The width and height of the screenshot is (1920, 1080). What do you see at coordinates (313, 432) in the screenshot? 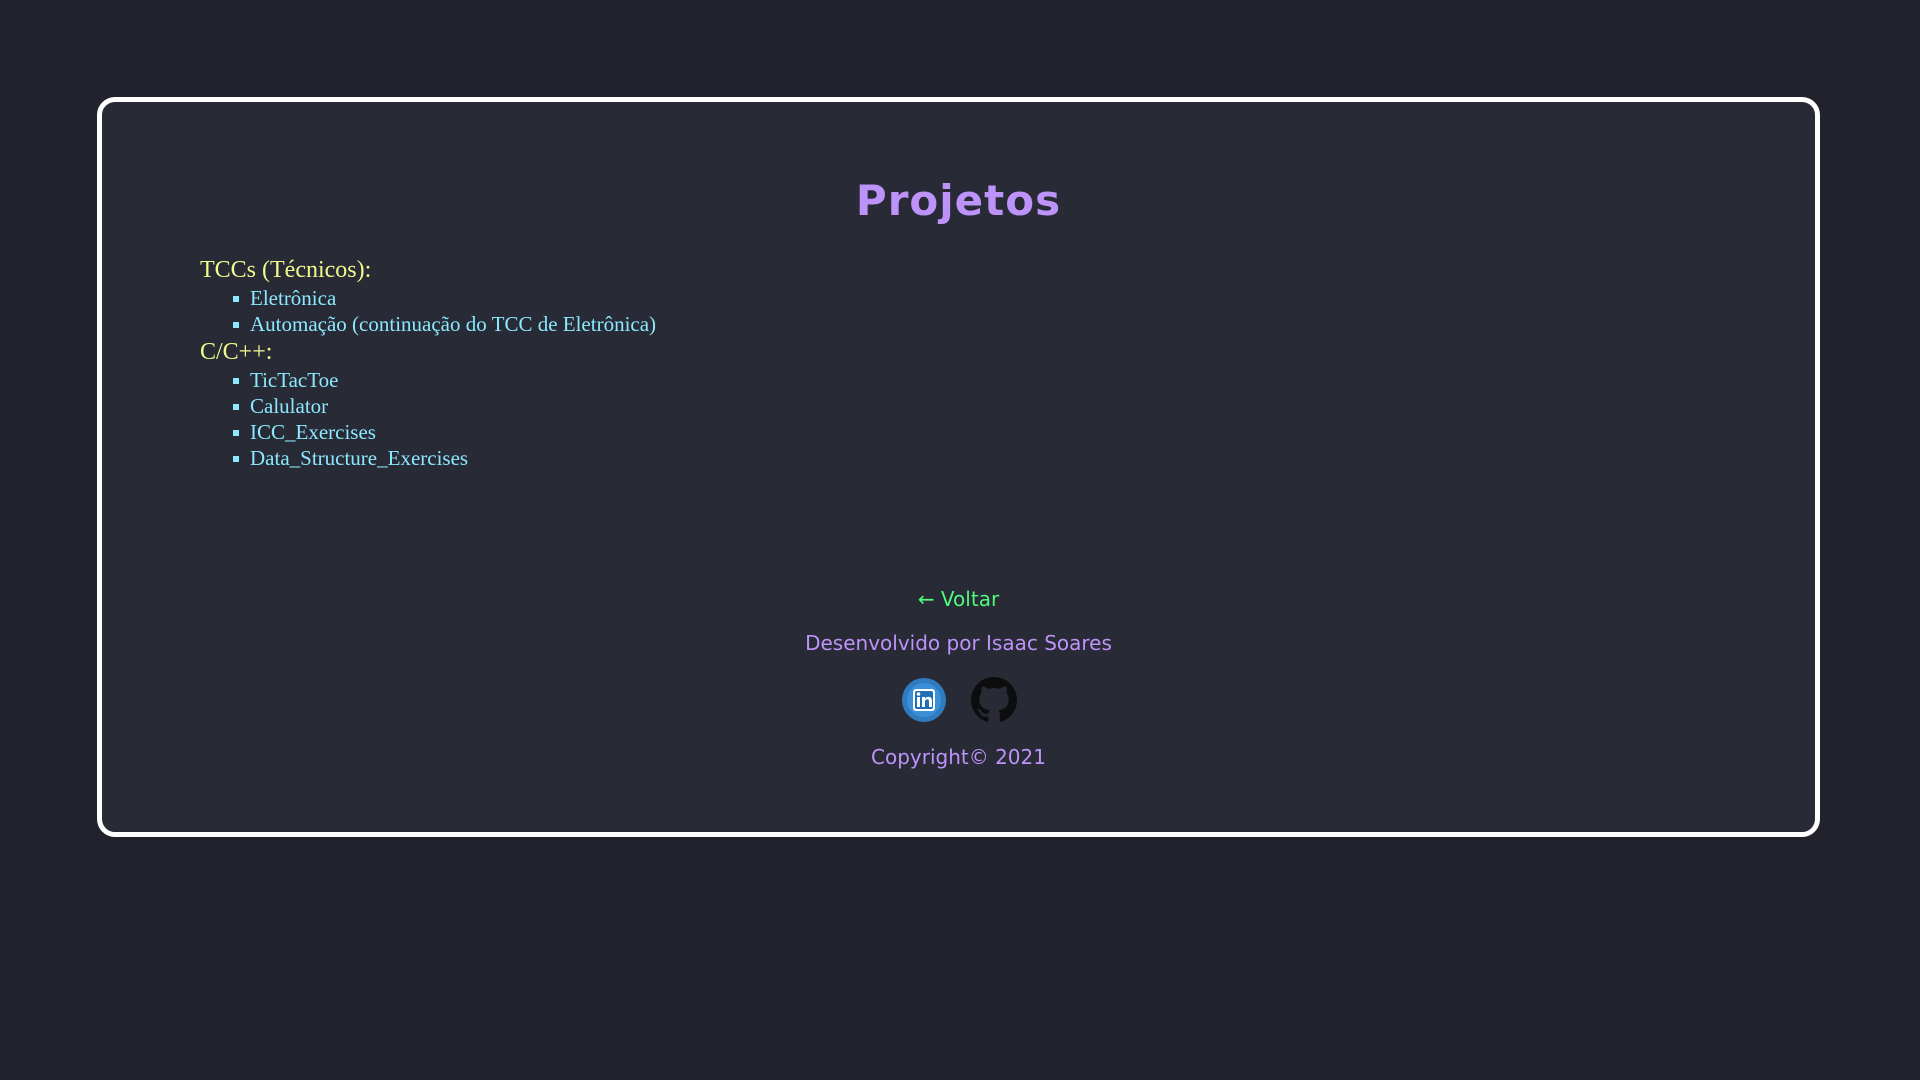
I see `project-link-icc-exercises: ICC_Exercises` at bounding box center [313, 432].